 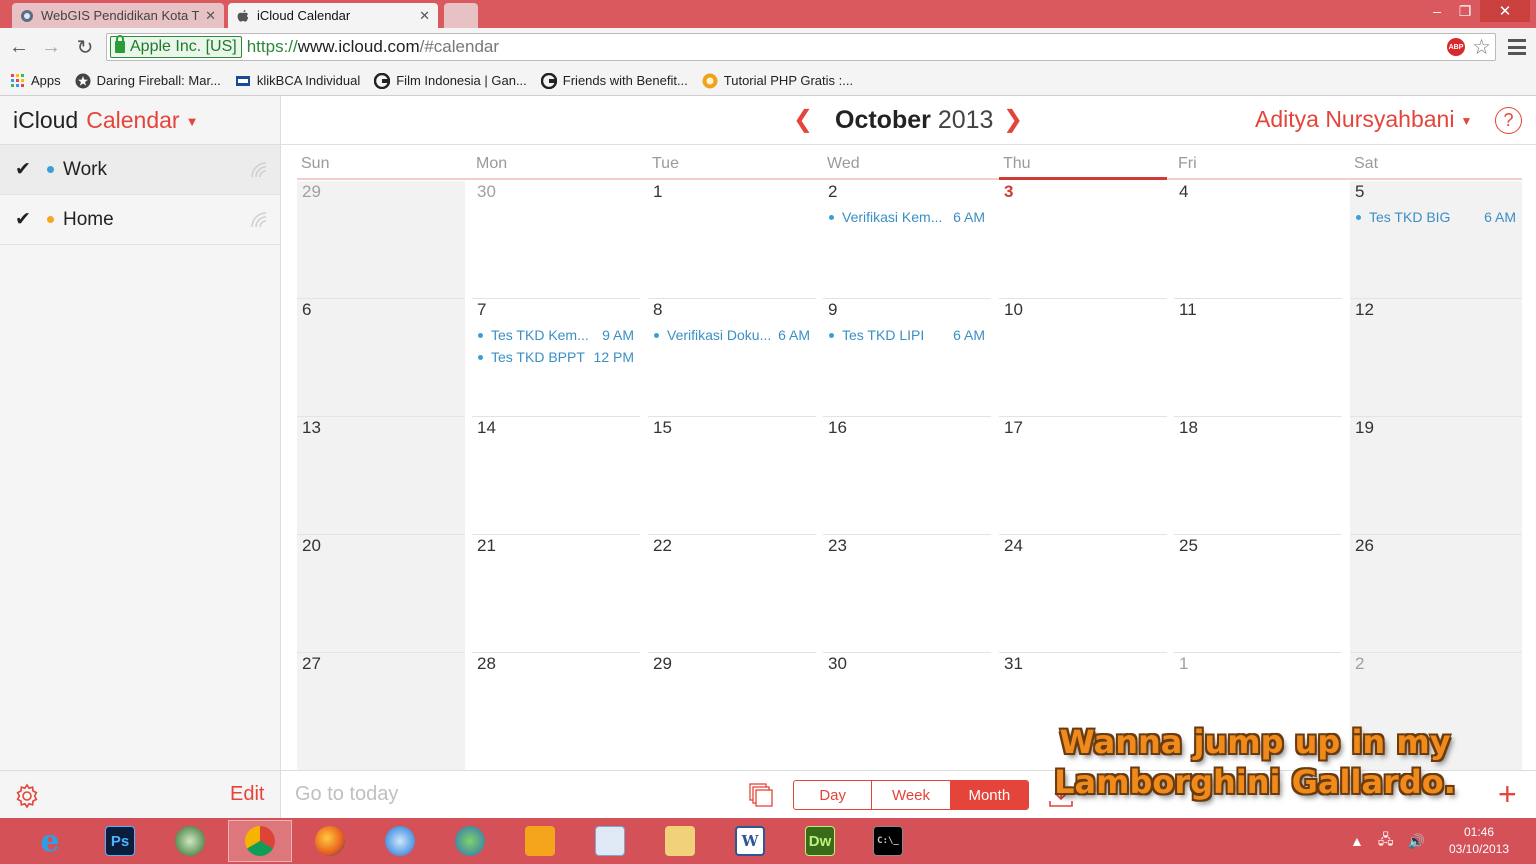 I want to click on system-clock: 01:46 03/10/2013, so click(x=1479, y=841).